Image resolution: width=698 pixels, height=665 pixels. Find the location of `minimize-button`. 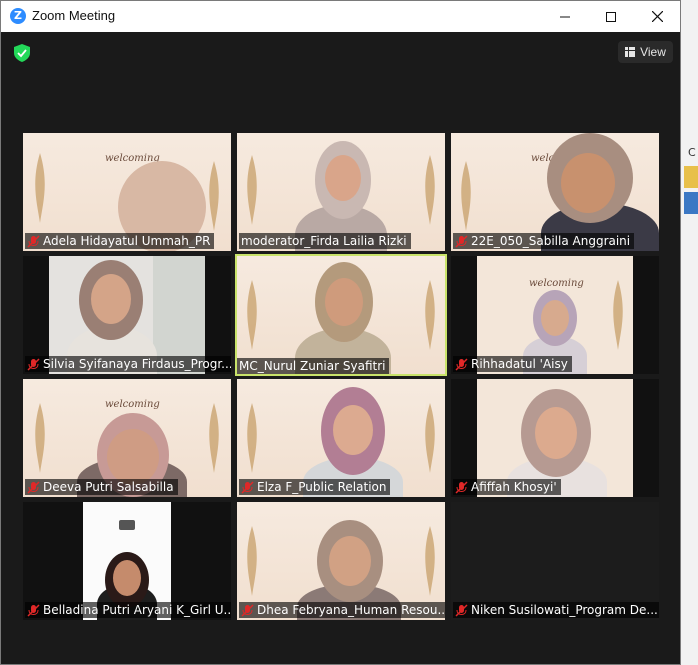

minimize-button is located at coordinates (565, 16).